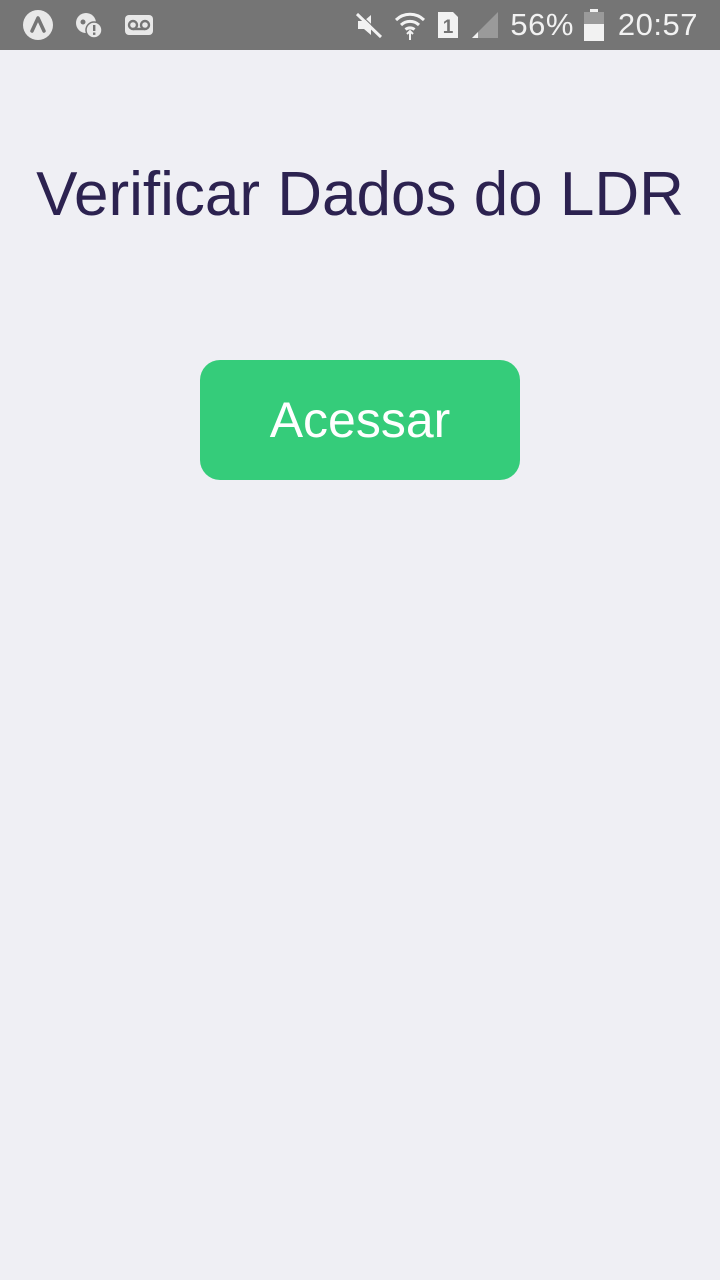 This screenshot has height=1280, width=720. Describe the element at coordinates (38, 25) in the screenshot. I see `app-notification-icon` at that location.